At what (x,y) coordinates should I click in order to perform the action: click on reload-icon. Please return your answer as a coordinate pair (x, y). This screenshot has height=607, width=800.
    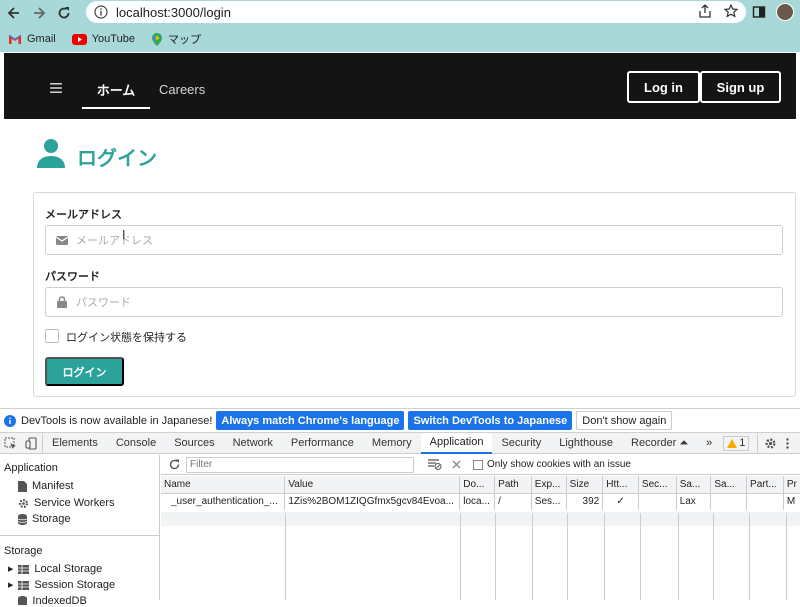
    Looking at the image, I should click on (64, 13).